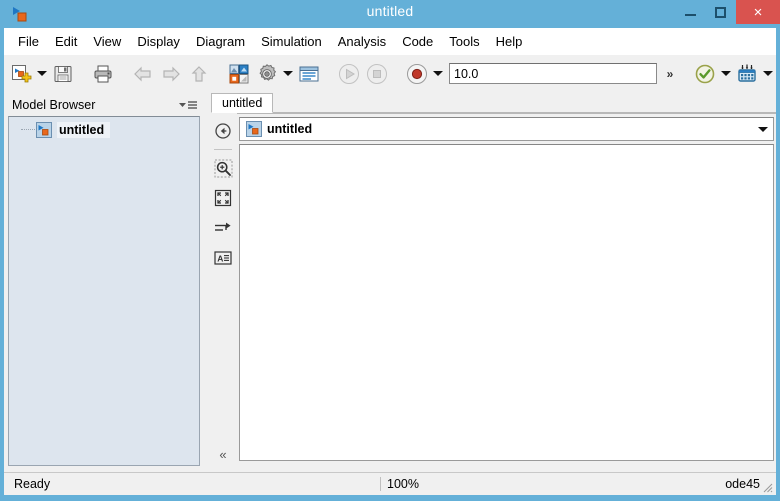  I want to click on forward-button, so click(171, 74).